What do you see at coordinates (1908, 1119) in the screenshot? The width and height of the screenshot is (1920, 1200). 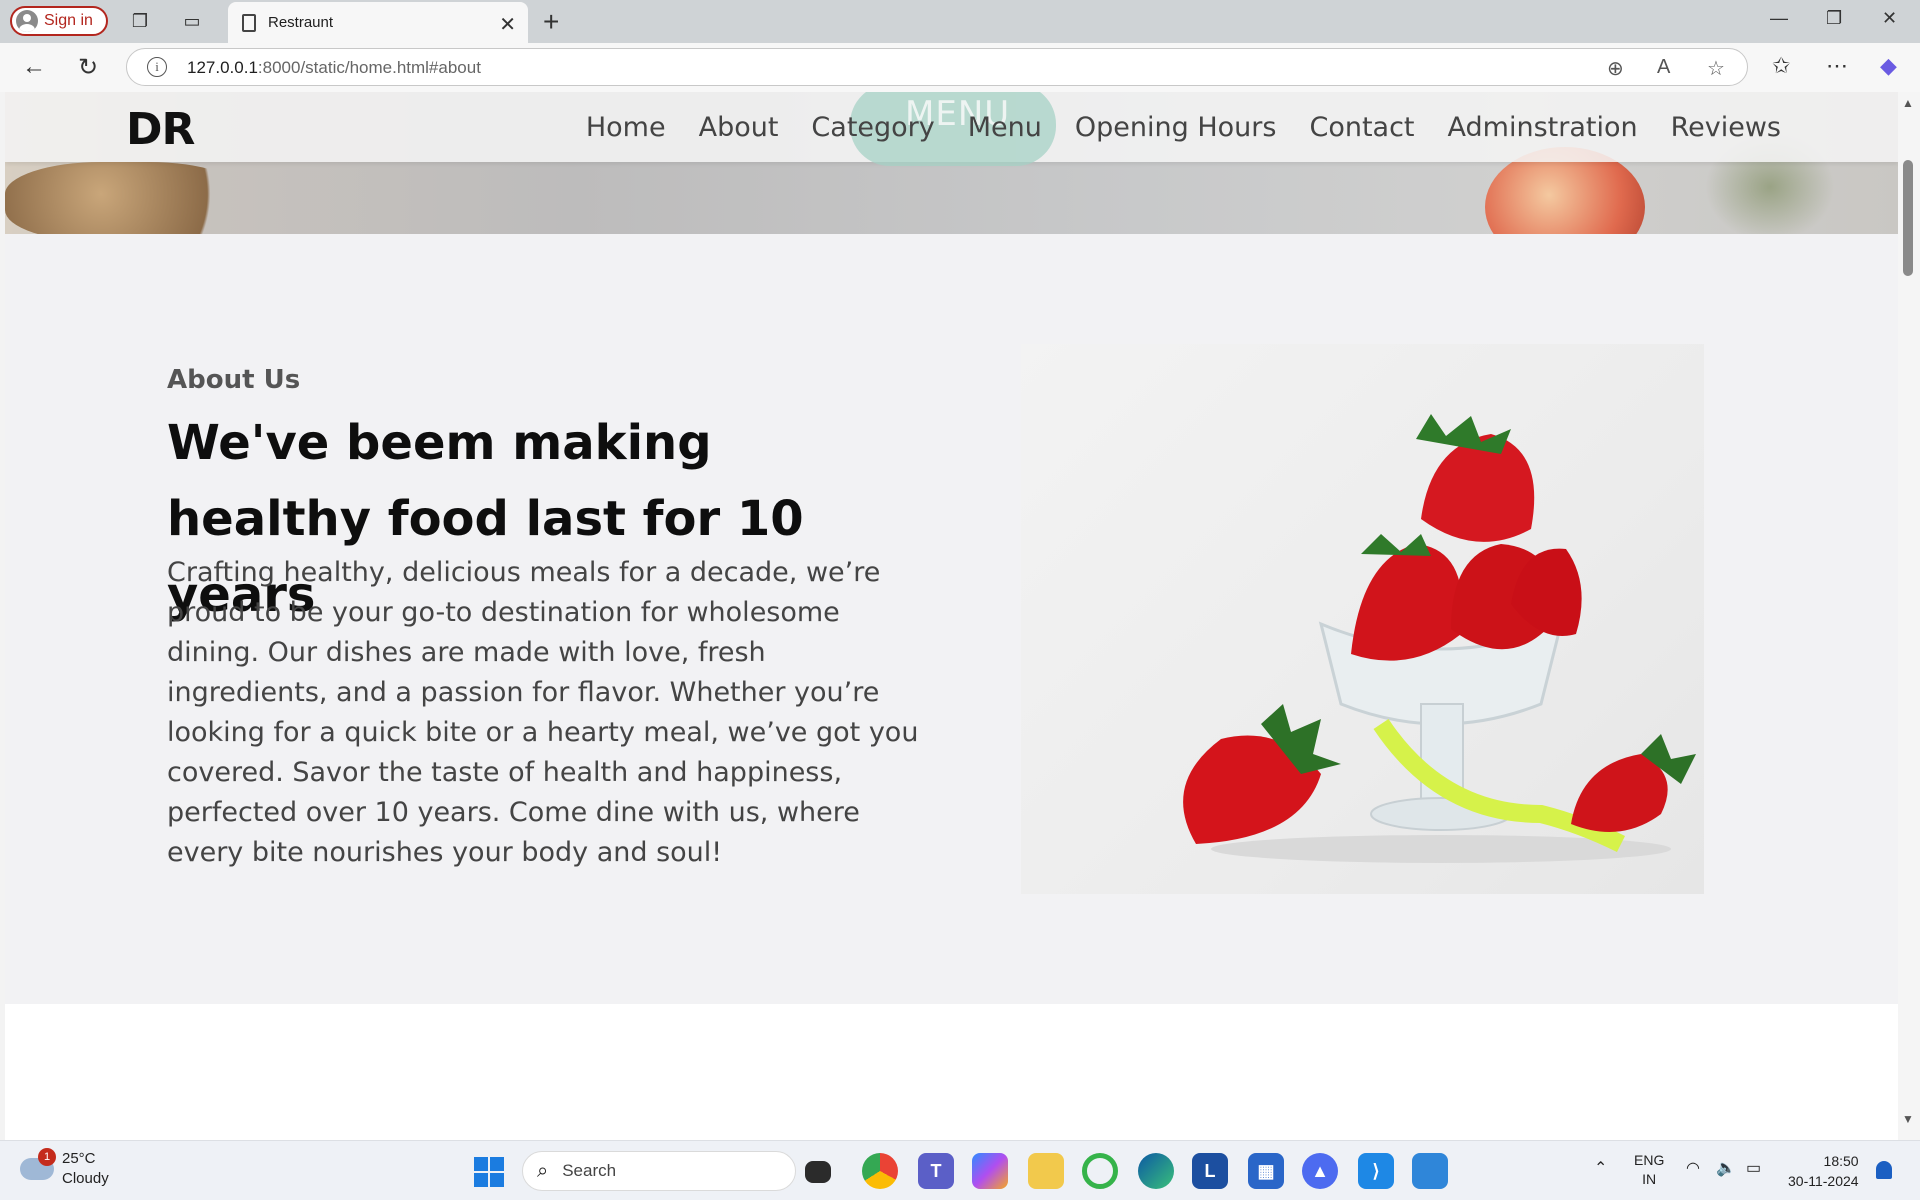 I see `scroll-down-icon: ▼` at bounding box center [1908, 1119].